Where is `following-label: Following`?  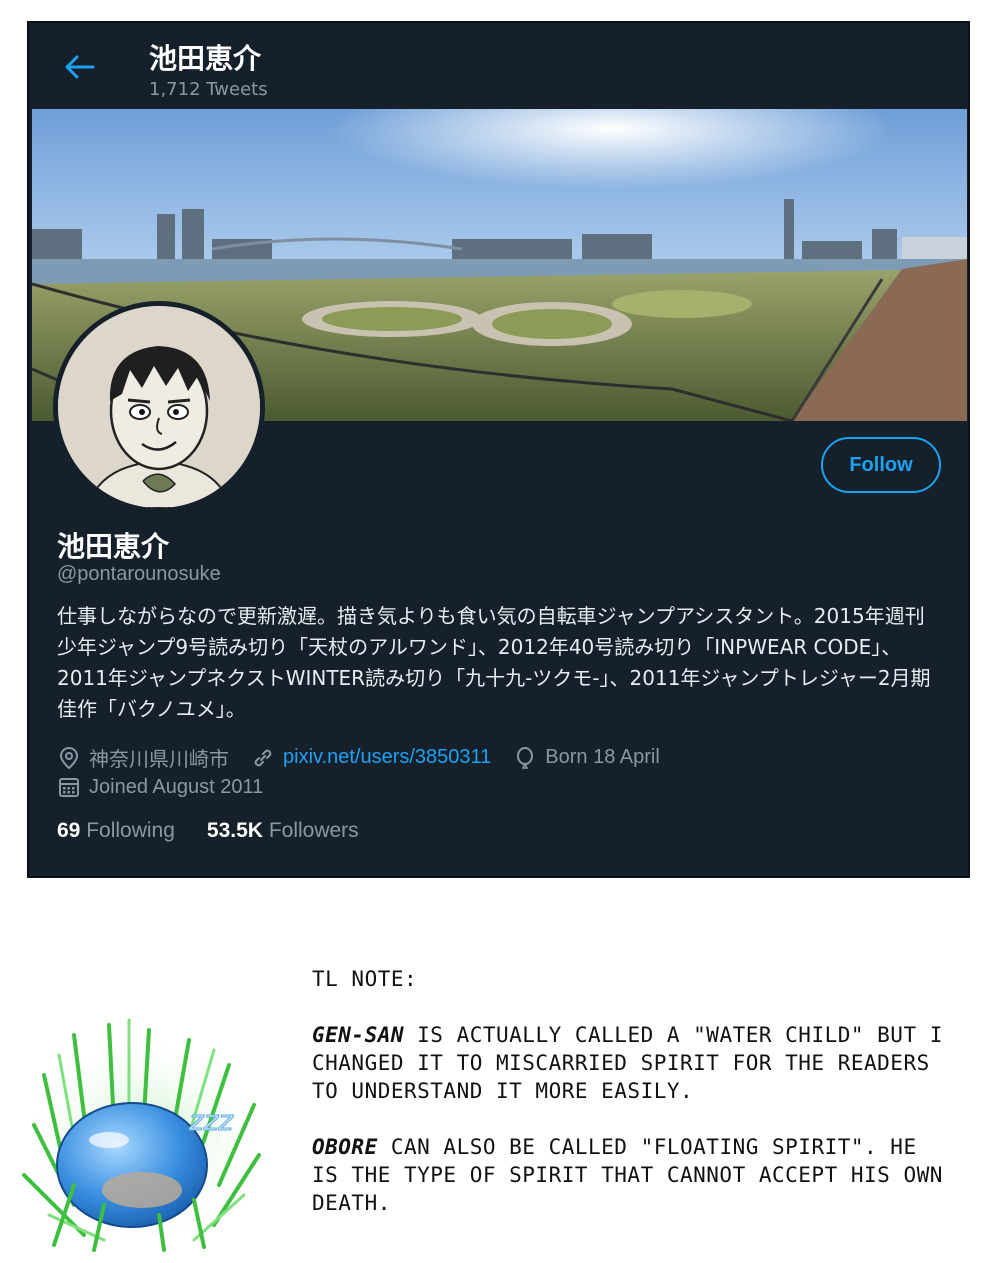
following-label: Following is located at coordinates (130, 830).